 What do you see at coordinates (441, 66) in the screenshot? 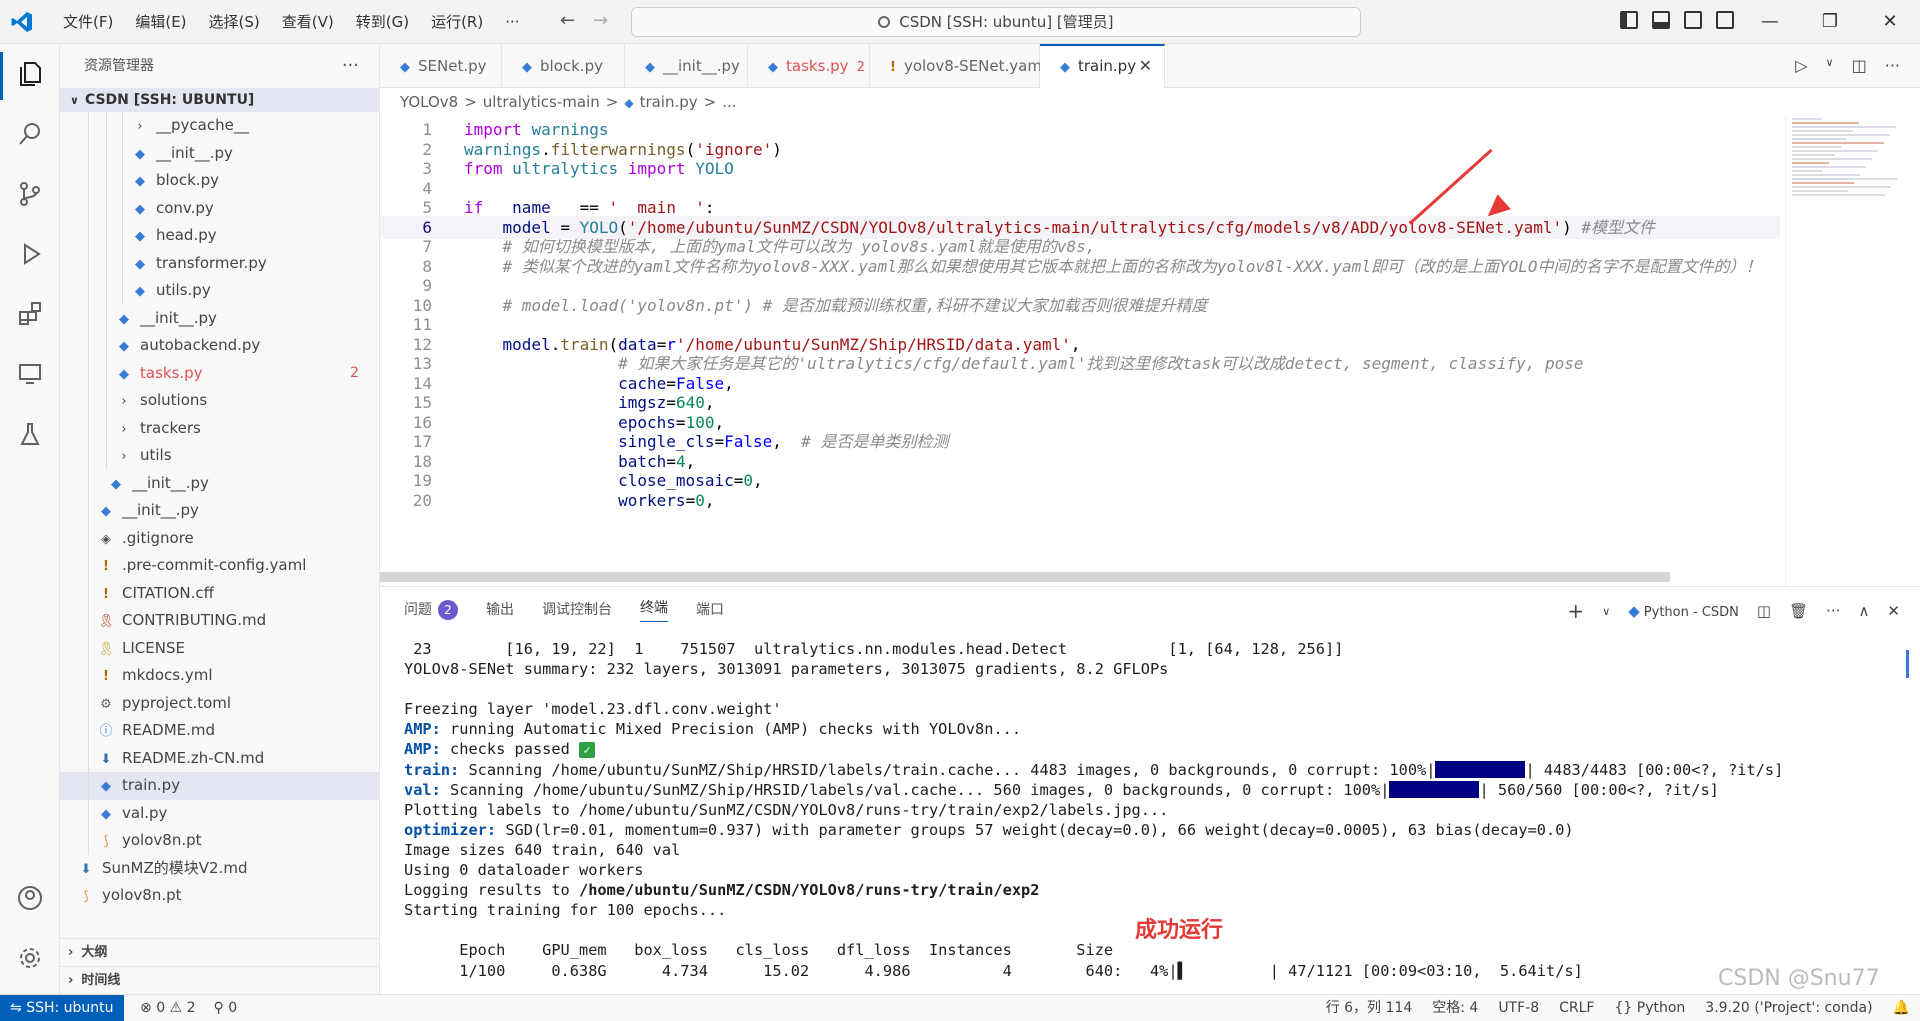
I see `editor-tab: ◆ SENet.py` at bounding box center [441, 66].